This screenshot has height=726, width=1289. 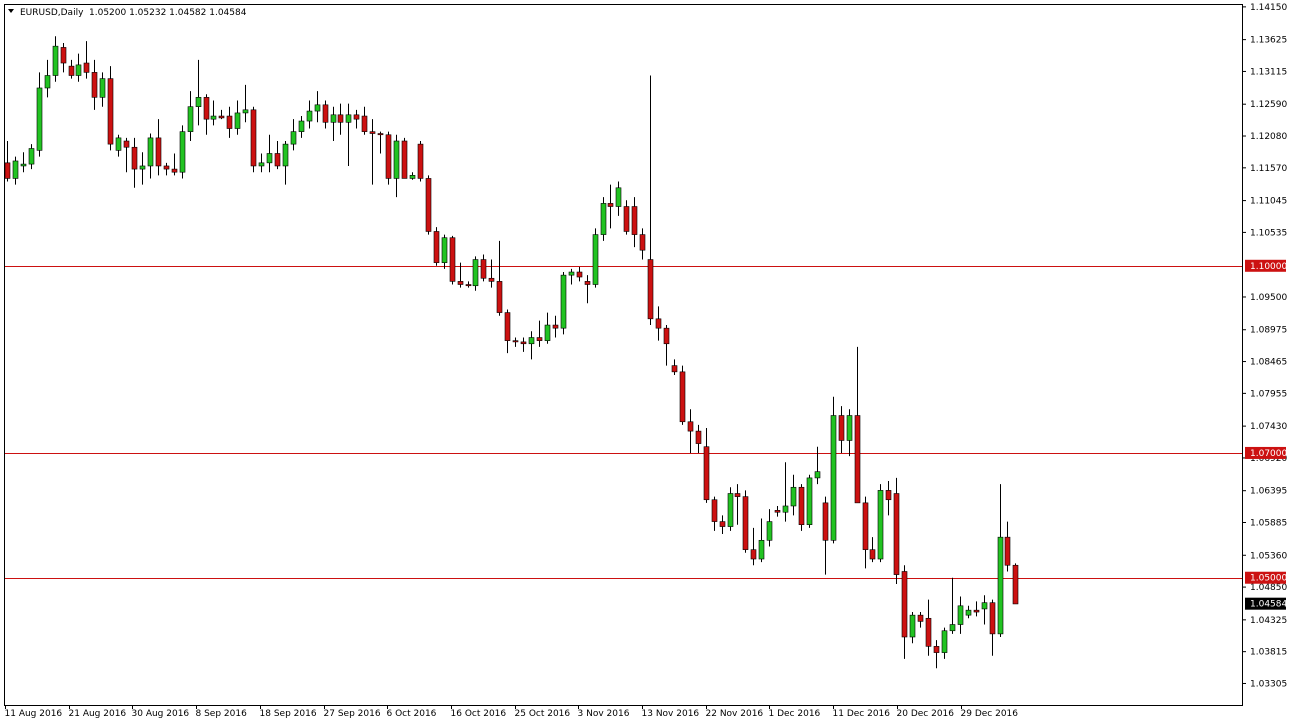 I want to click on time-tick-label: 1 Dec 2016, so click(x=795, y=714).